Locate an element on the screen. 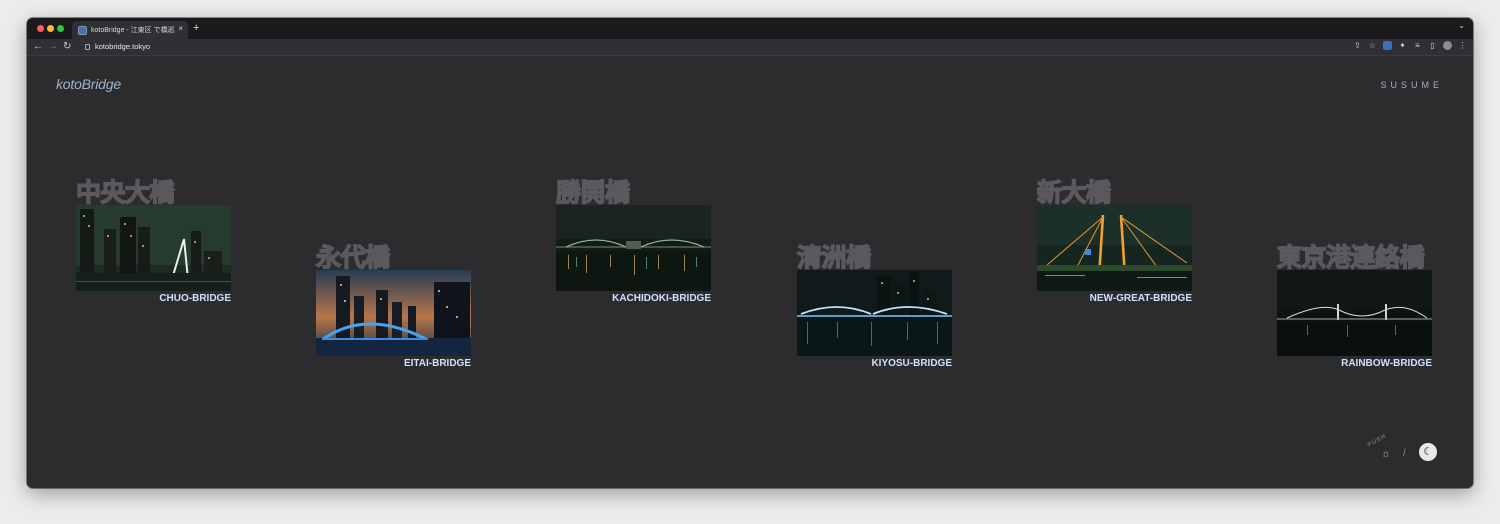 The image size is (1500, 524). share-icon: ⇪ is located at coordinates (1357, 45).